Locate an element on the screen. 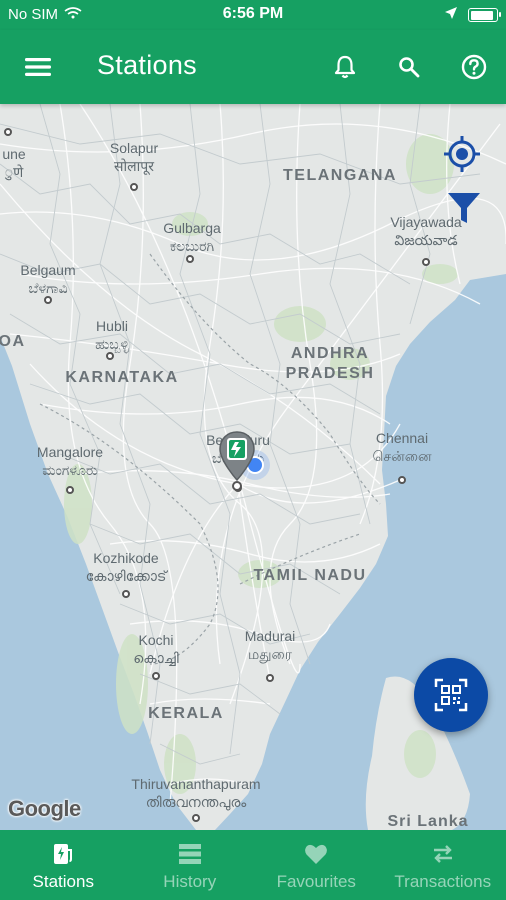 The width and height of the screenshot is (506, 900). map-label-thiruvananthapuram: Thiruvananthapuram തിരുവനന്തപുരം is located at coordinates (196, 793).